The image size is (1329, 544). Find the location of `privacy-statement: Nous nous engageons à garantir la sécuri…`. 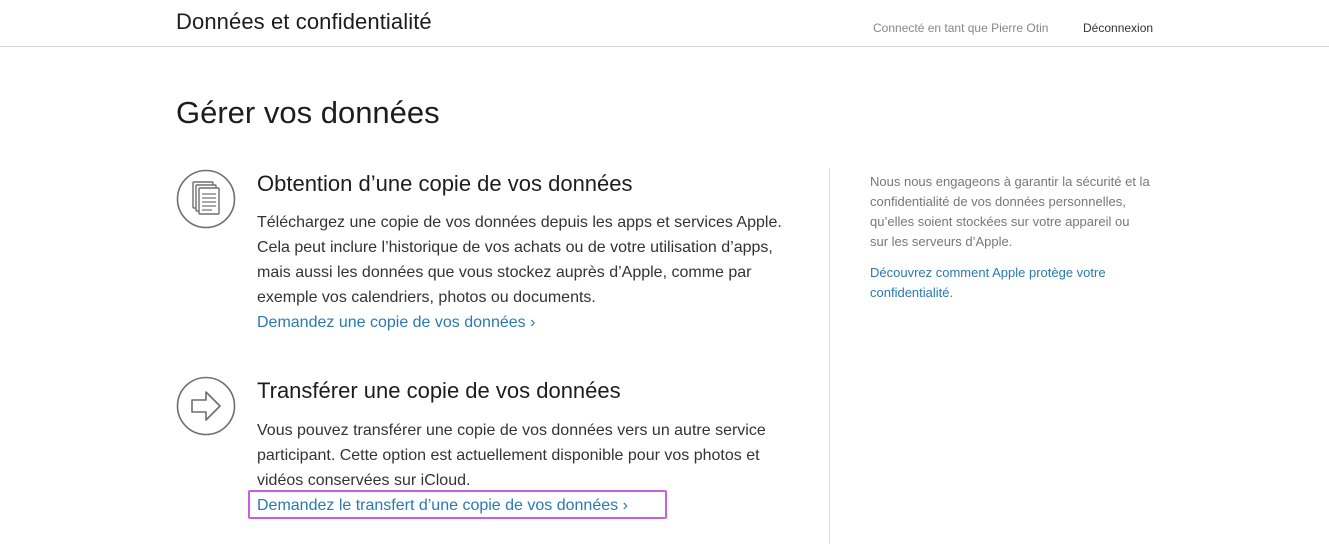

privacy-statement: Nous nous engageons à garantir la sécuri… is located at coordinates (1010, 211).